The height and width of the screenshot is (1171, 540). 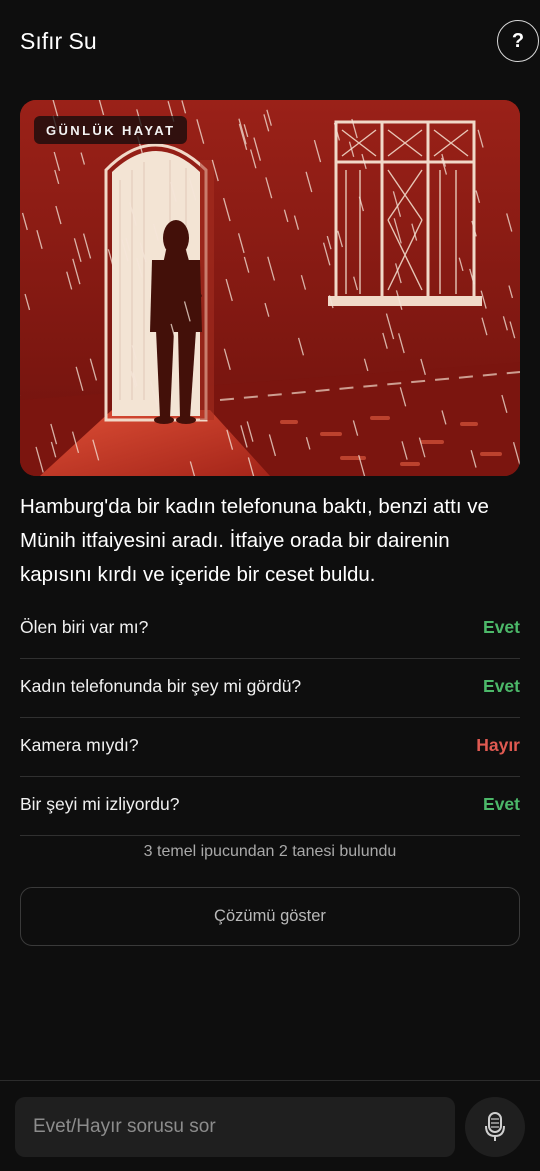 I want to click on show-solution-button: Çözümü göster, so click(x=270, y=916).